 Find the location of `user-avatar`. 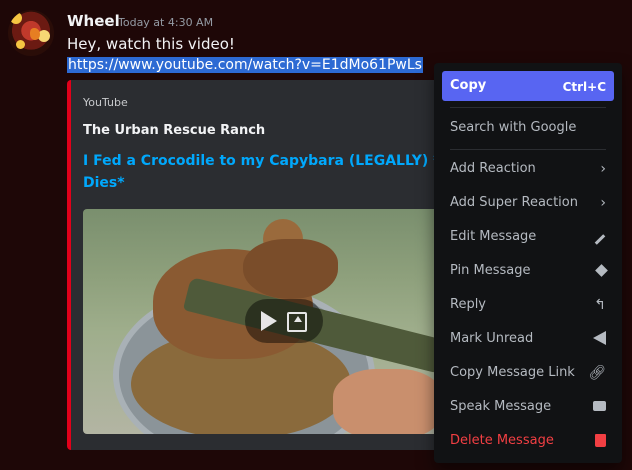

user-avatar is located at coordinates (31, 33).